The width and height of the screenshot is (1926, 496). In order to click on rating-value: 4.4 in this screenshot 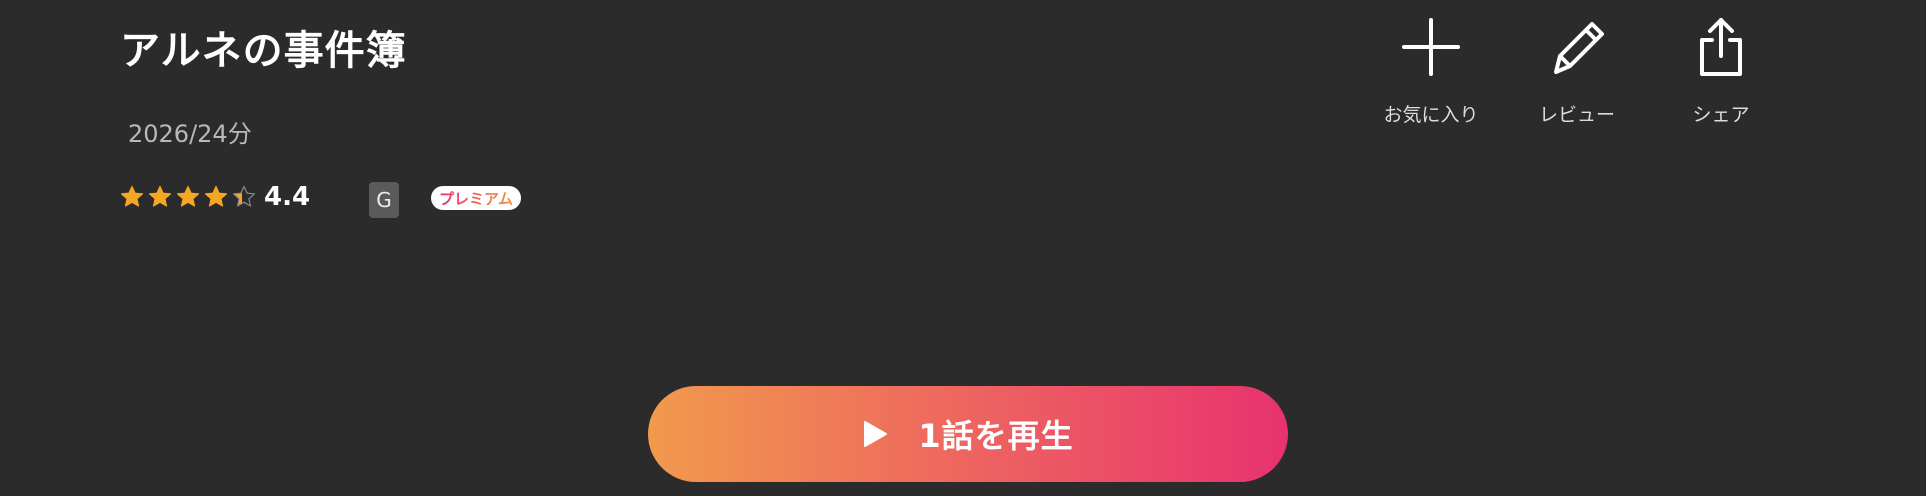, I will do `click(287, 197)`.